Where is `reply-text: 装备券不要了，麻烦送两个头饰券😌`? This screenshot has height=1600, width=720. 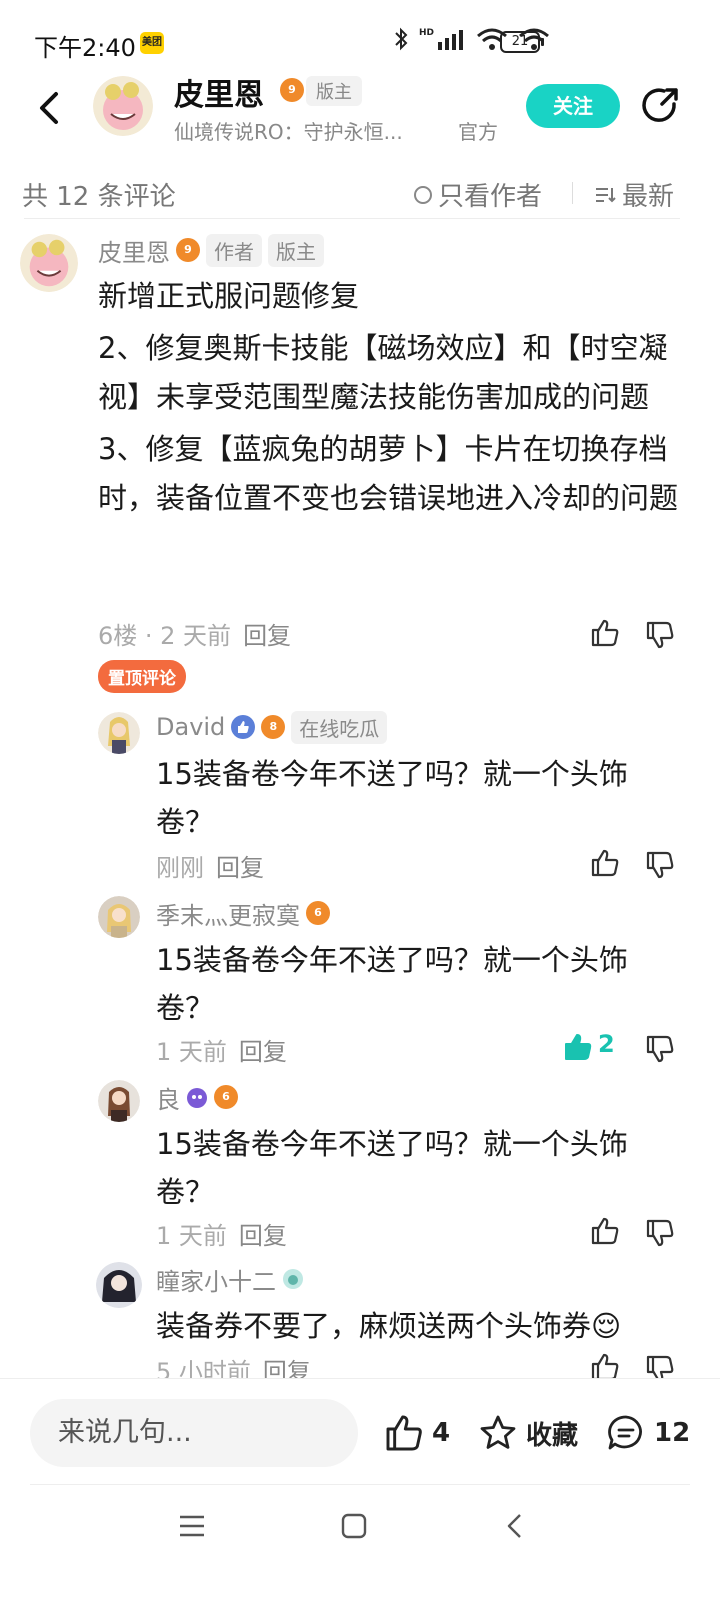
reply-text: 装备券不要了，麻烦送两个头饰券😌 is located at coordinates (389, 1326).